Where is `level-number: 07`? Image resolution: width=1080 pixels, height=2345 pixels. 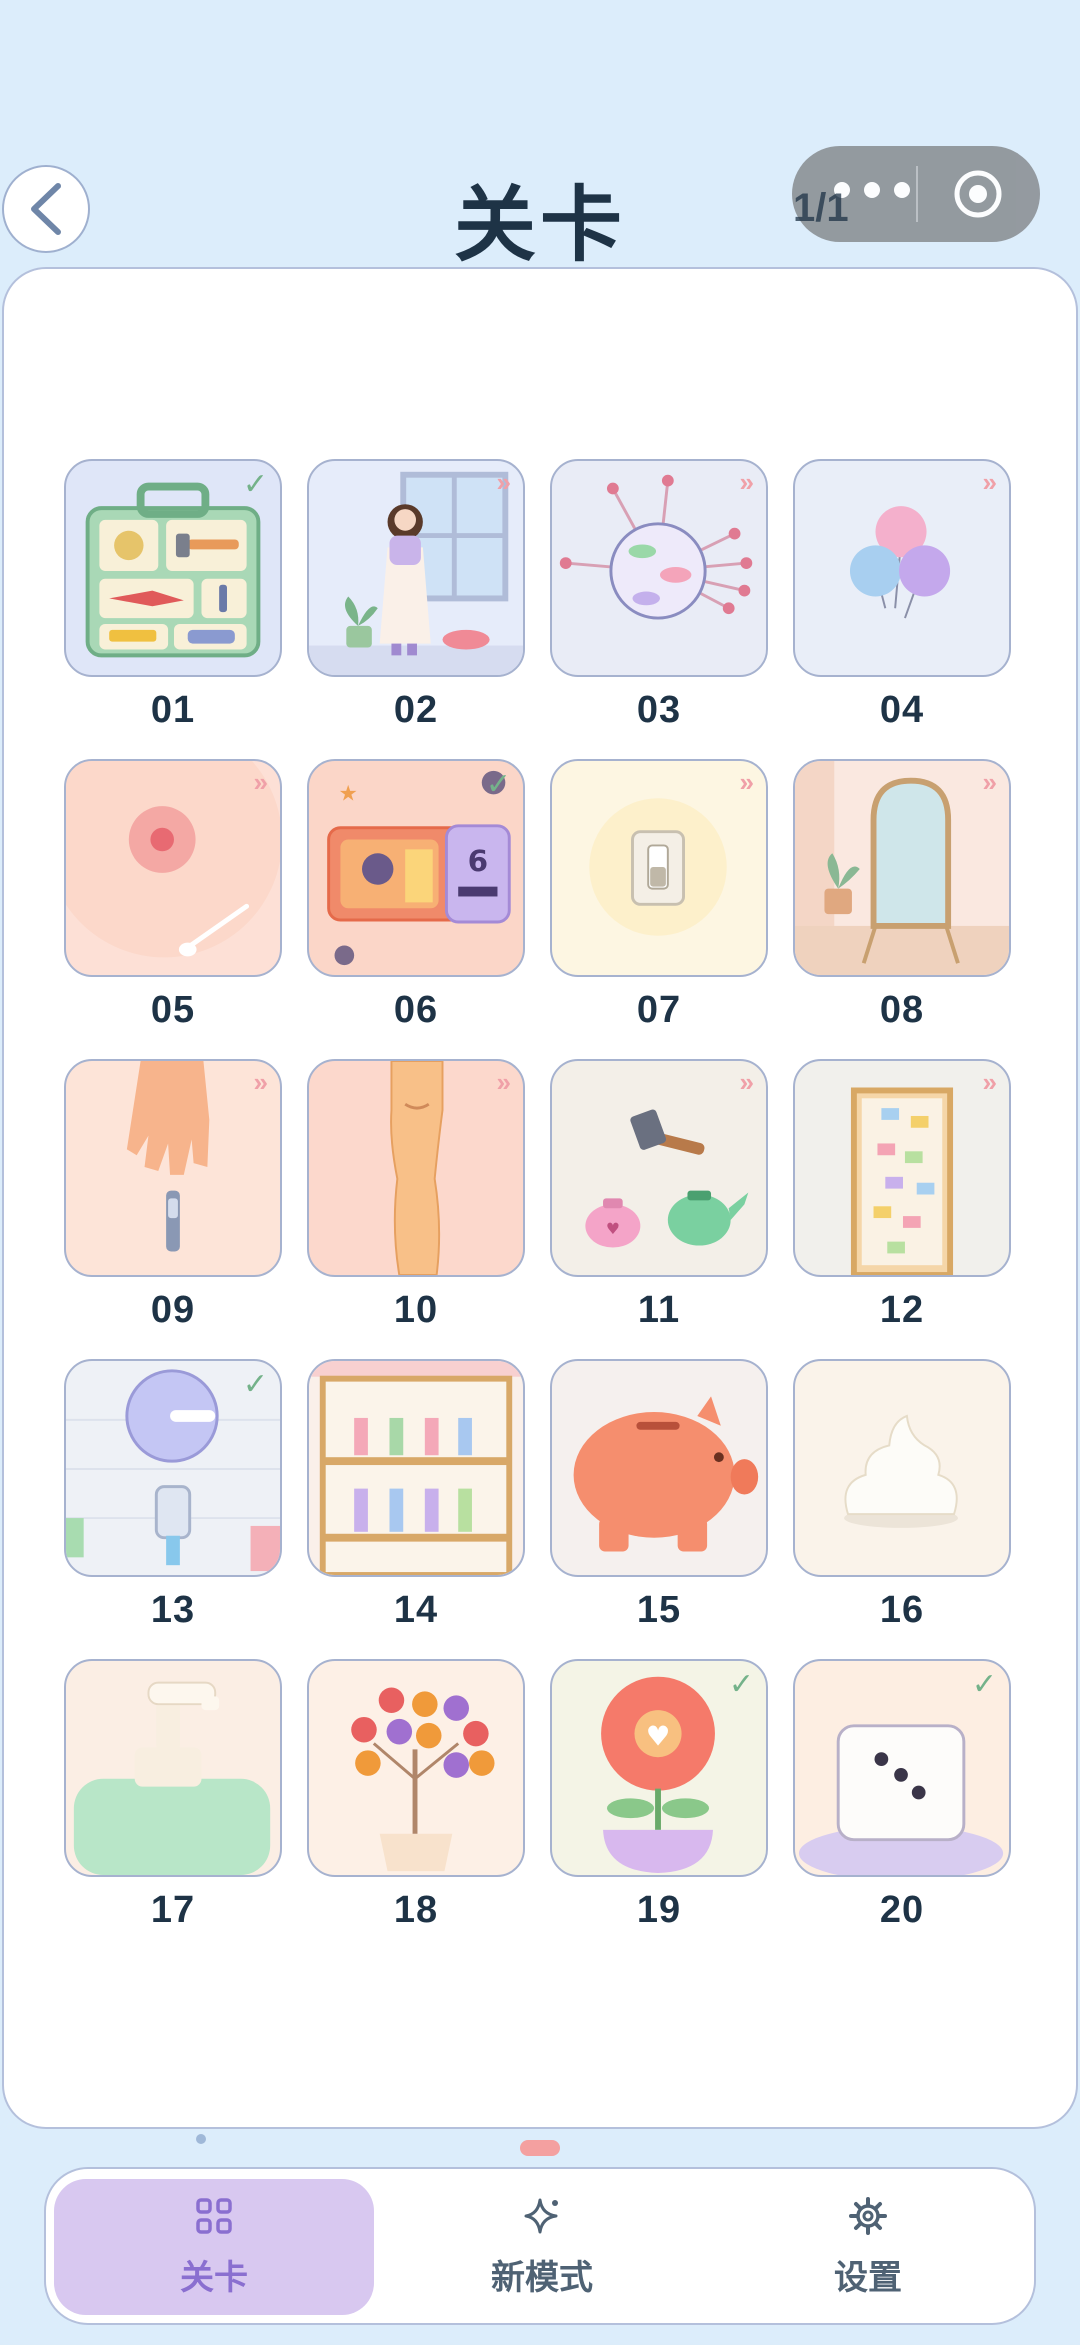
level-number: 07 is located at coordinates (659, 1010).